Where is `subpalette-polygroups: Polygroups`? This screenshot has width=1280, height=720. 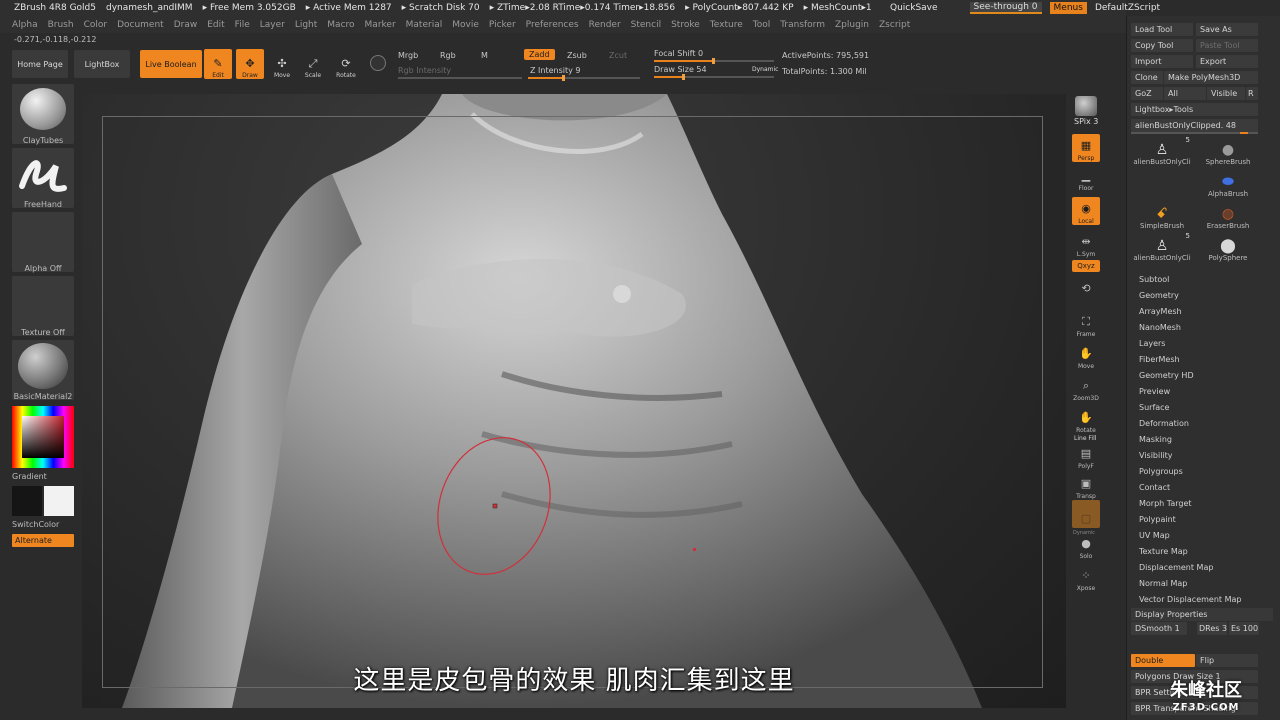 subpalette-polygroups: Polygroups is located at coordinates (1190, 472).